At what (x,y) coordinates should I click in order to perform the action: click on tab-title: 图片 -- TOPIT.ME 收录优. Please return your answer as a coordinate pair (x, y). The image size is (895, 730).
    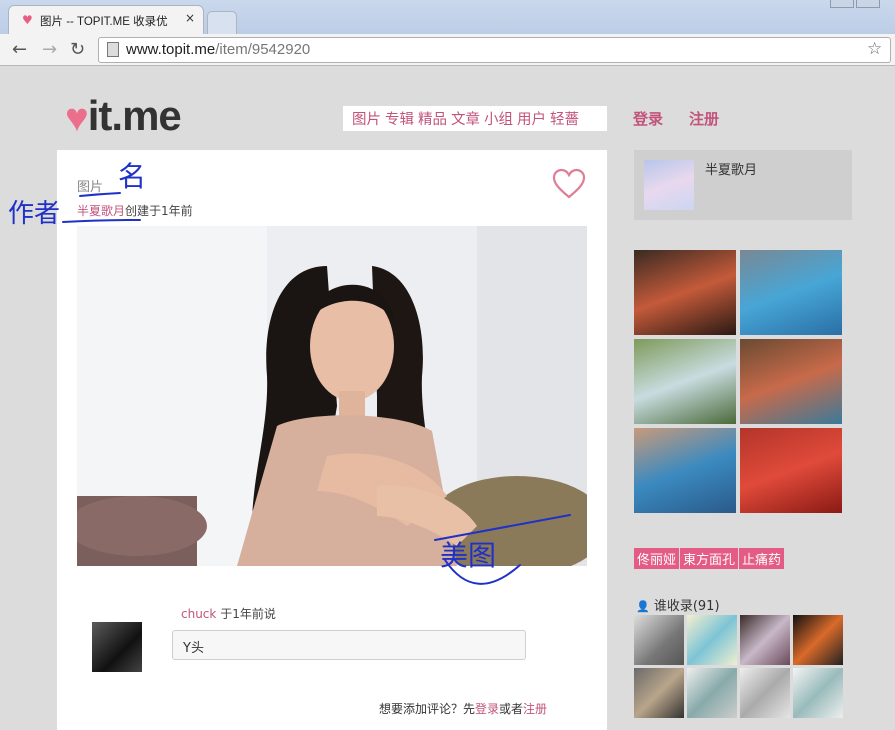
    Looking at the image, I should click on (104, 22).